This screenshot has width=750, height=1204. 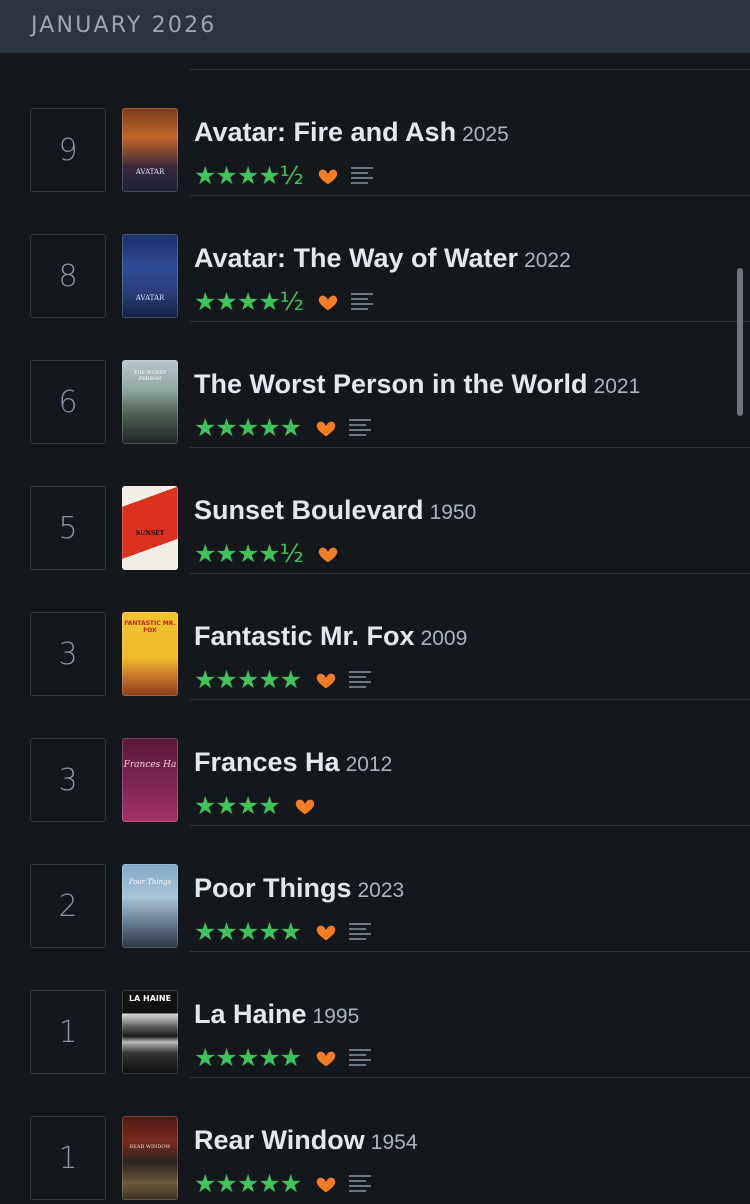 I want to click on diary-entry: 2 Poor Things Poor Things 2023 ★★★★★, so click(x=375, y=889).